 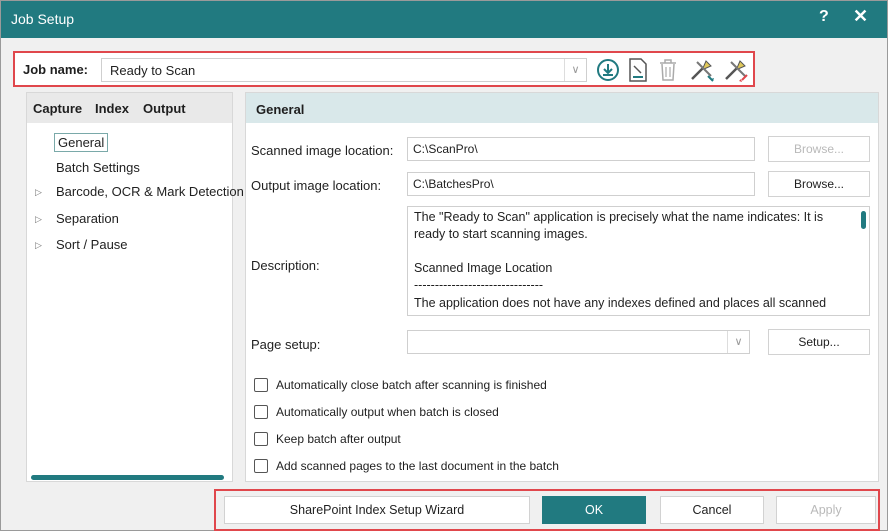 What do you see at coordinates (150, 191) in the screenshot?
I see `tree-item-barcode: Barcode, OCR & Mark Detection` at bounding box center [150, 191].